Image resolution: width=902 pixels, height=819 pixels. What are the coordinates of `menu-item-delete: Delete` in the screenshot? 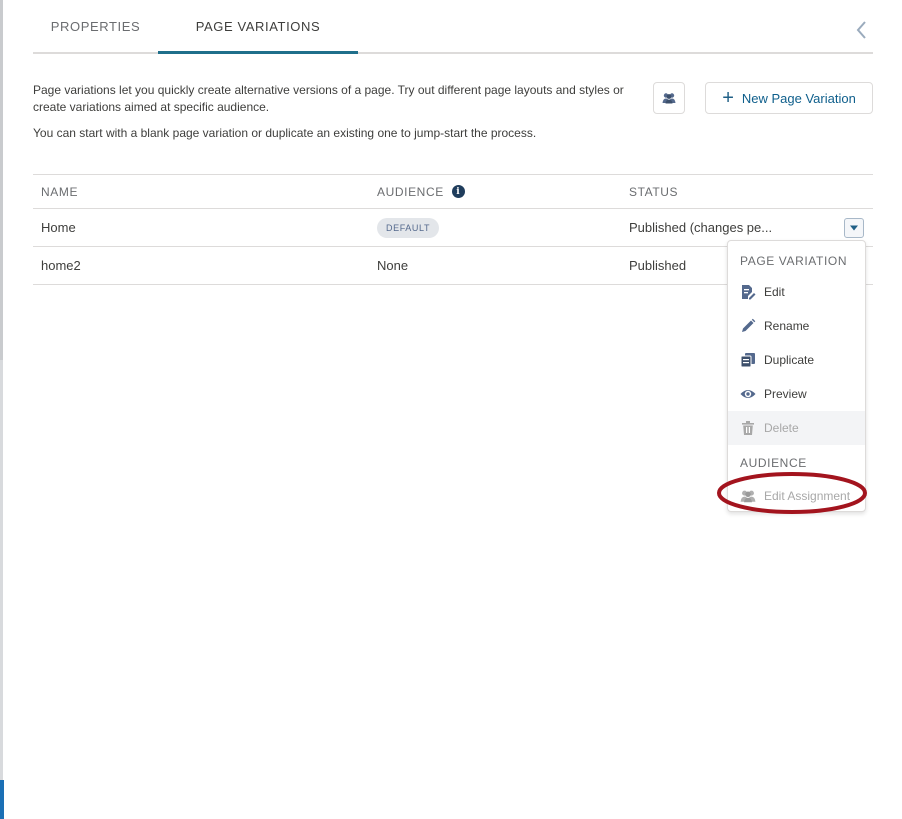 It's located at (796, 428).